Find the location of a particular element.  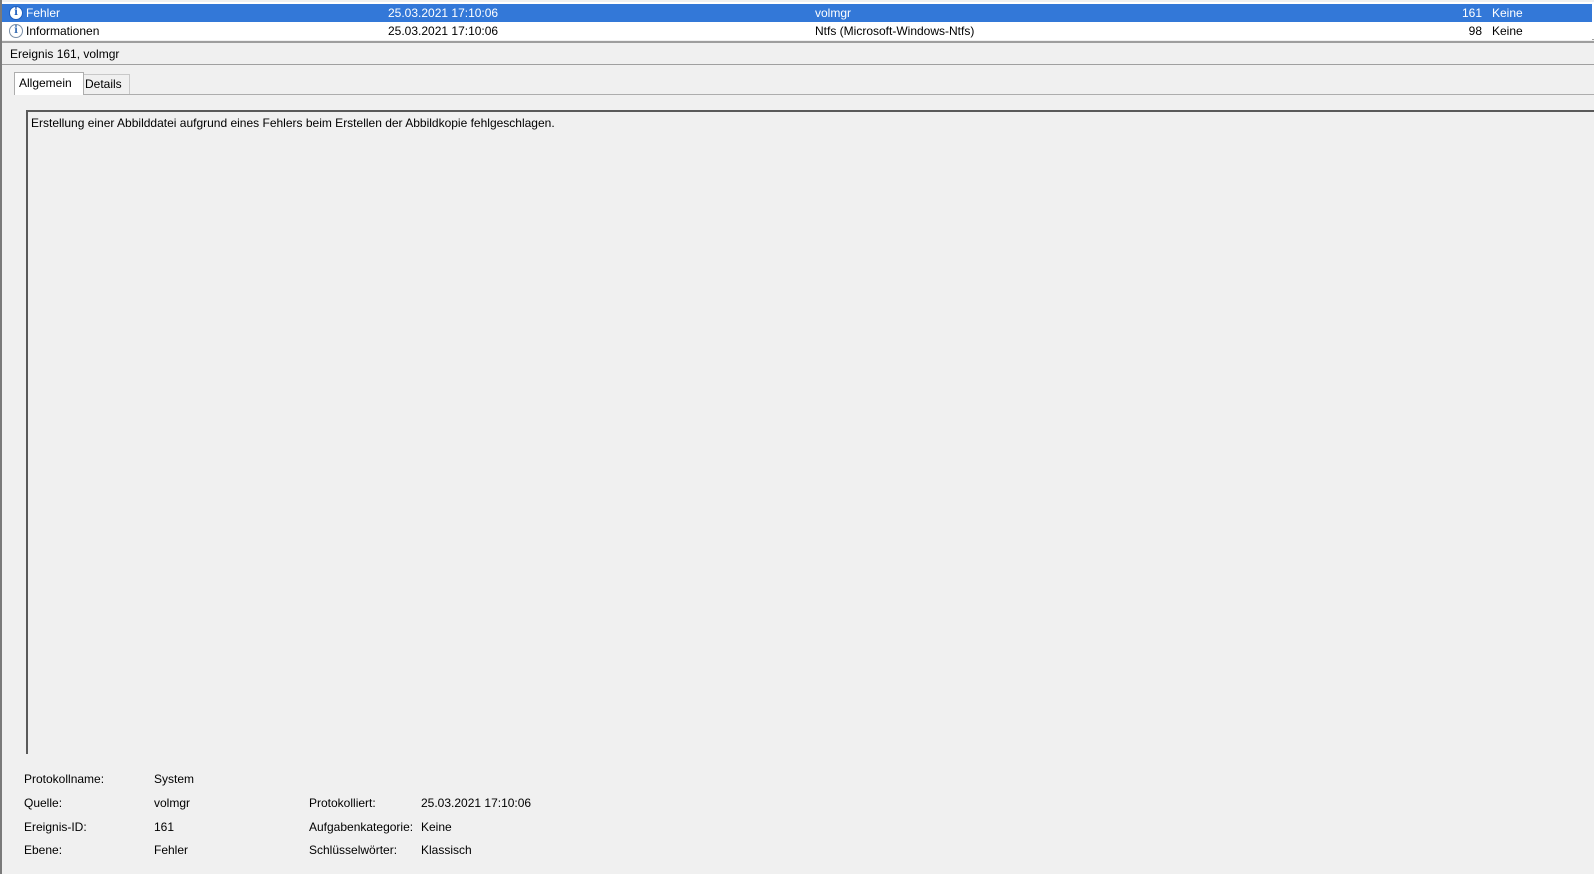

error-info-icon: i is located at coordinates (16, 13).